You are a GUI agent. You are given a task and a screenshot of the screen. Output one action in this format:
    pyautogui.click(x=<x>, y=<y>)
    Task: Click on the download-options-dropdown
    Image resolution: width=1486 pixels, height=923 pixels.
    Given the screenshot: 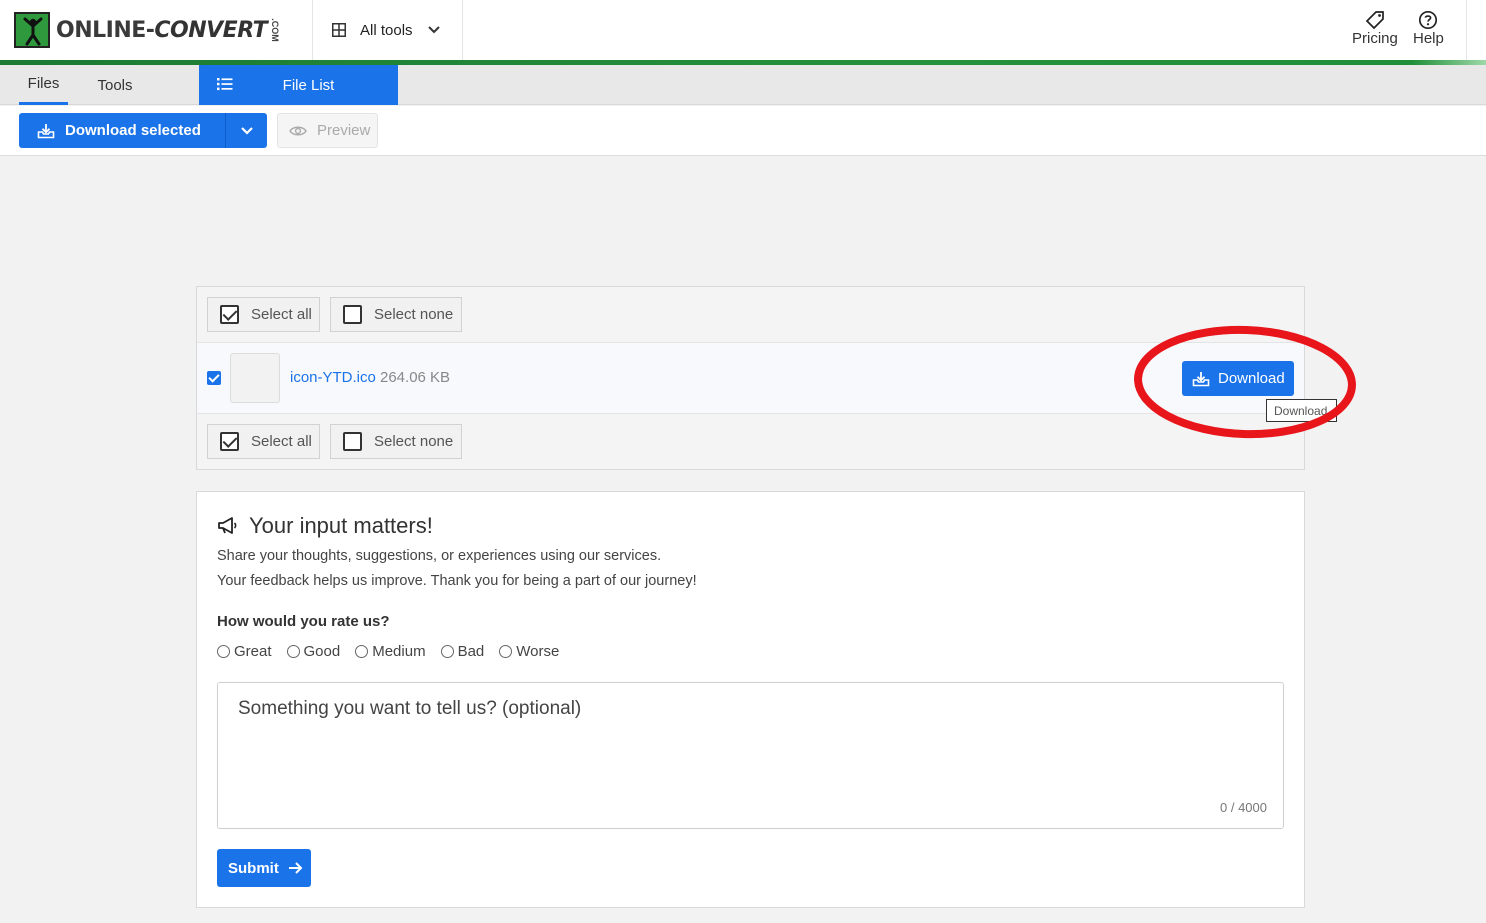 What is the action you would take?
    pyautogui.click(x=246, y=130)
    